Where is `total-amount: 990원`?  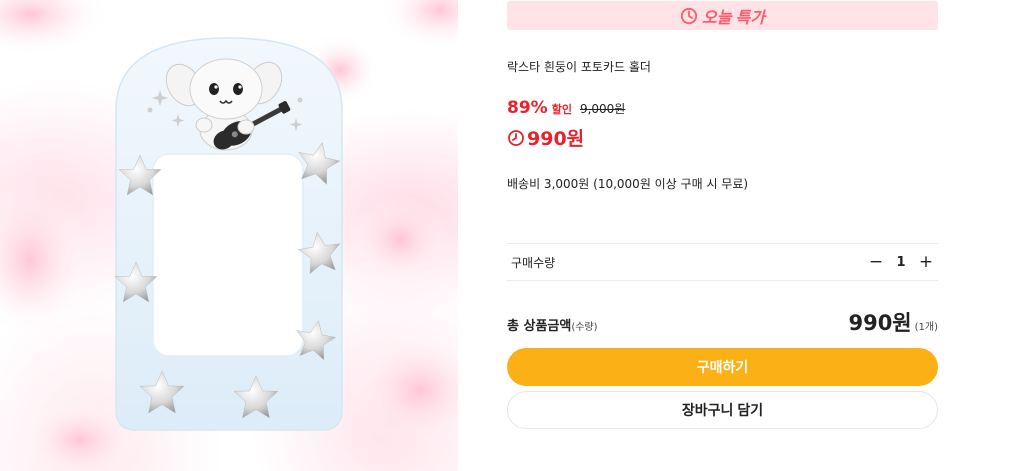
total-amount: 990원 is located at coordinates (880, 323).